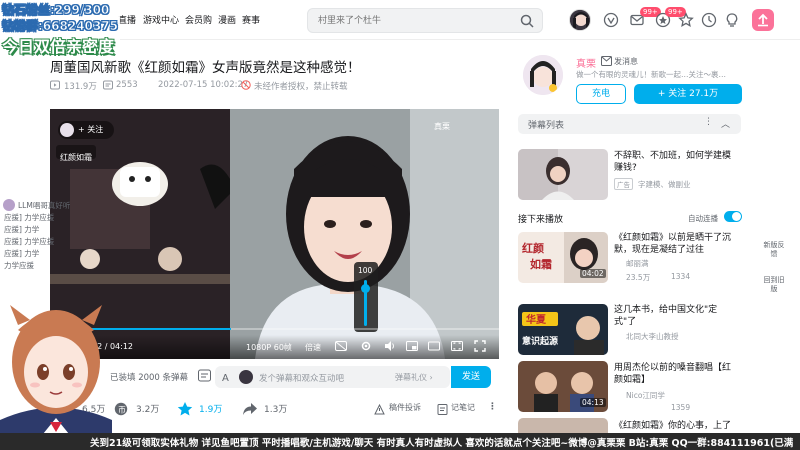 The image size is (800, 450). What do you see at coordinates (405, 407) in the screenshot?
I see `report-link: 稿件投诉` at bounding box center [405, 407].